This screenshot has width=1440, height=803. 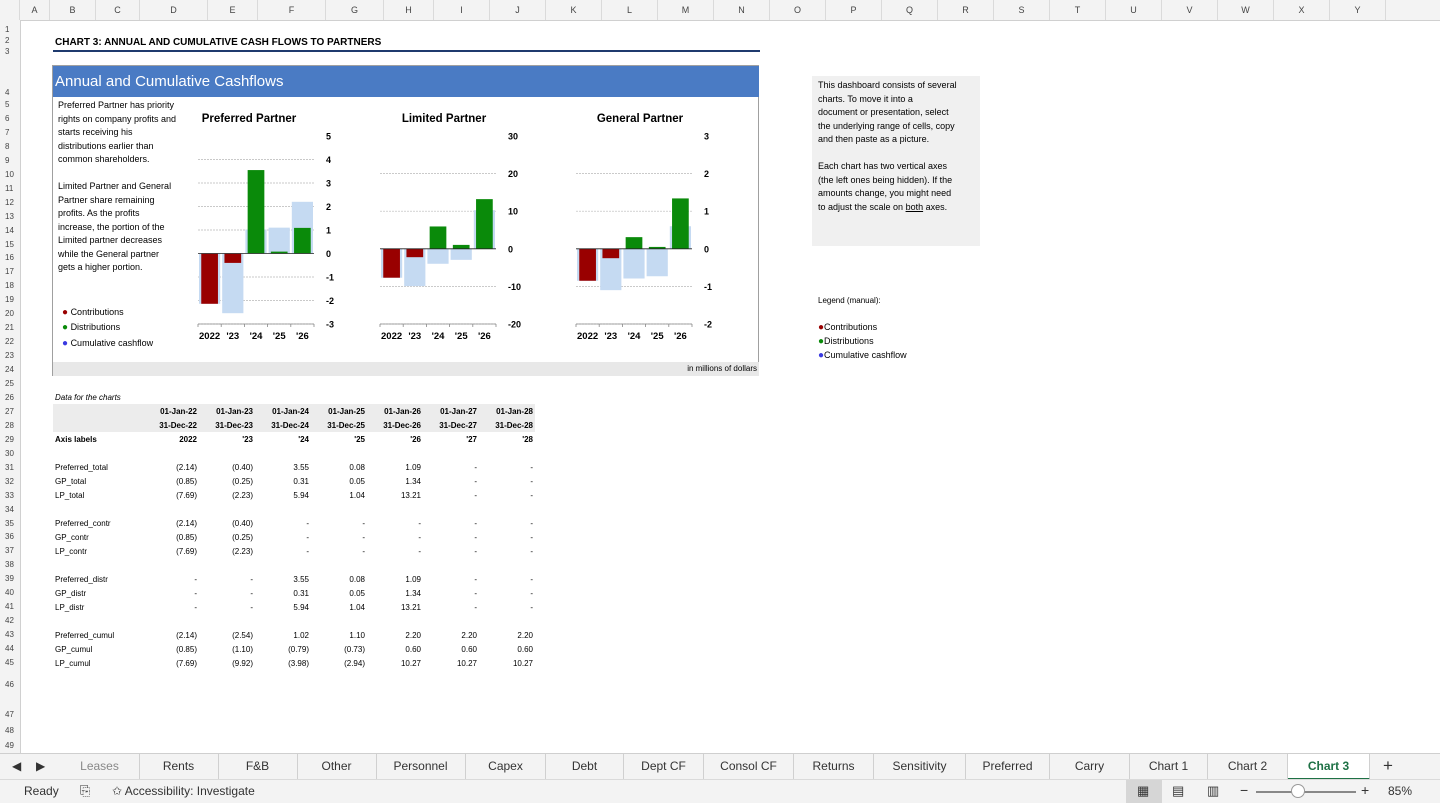 I want to click on row-header: 16, so click(x=10, y=257).